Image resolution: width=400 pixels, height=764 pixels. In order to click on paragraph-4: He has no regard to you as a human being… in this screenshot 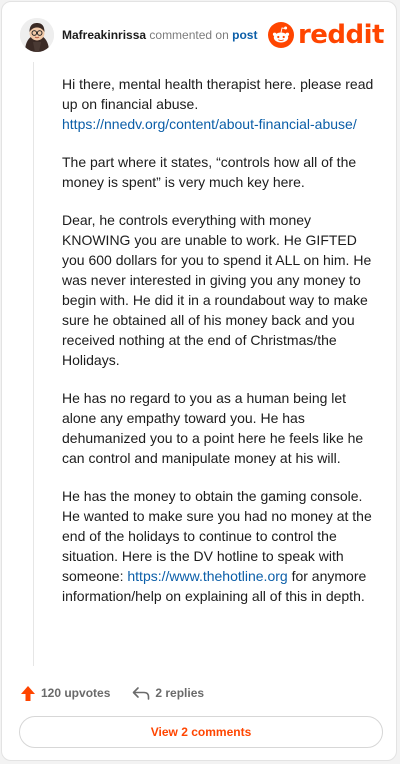, I will do `click(213, 428)`.